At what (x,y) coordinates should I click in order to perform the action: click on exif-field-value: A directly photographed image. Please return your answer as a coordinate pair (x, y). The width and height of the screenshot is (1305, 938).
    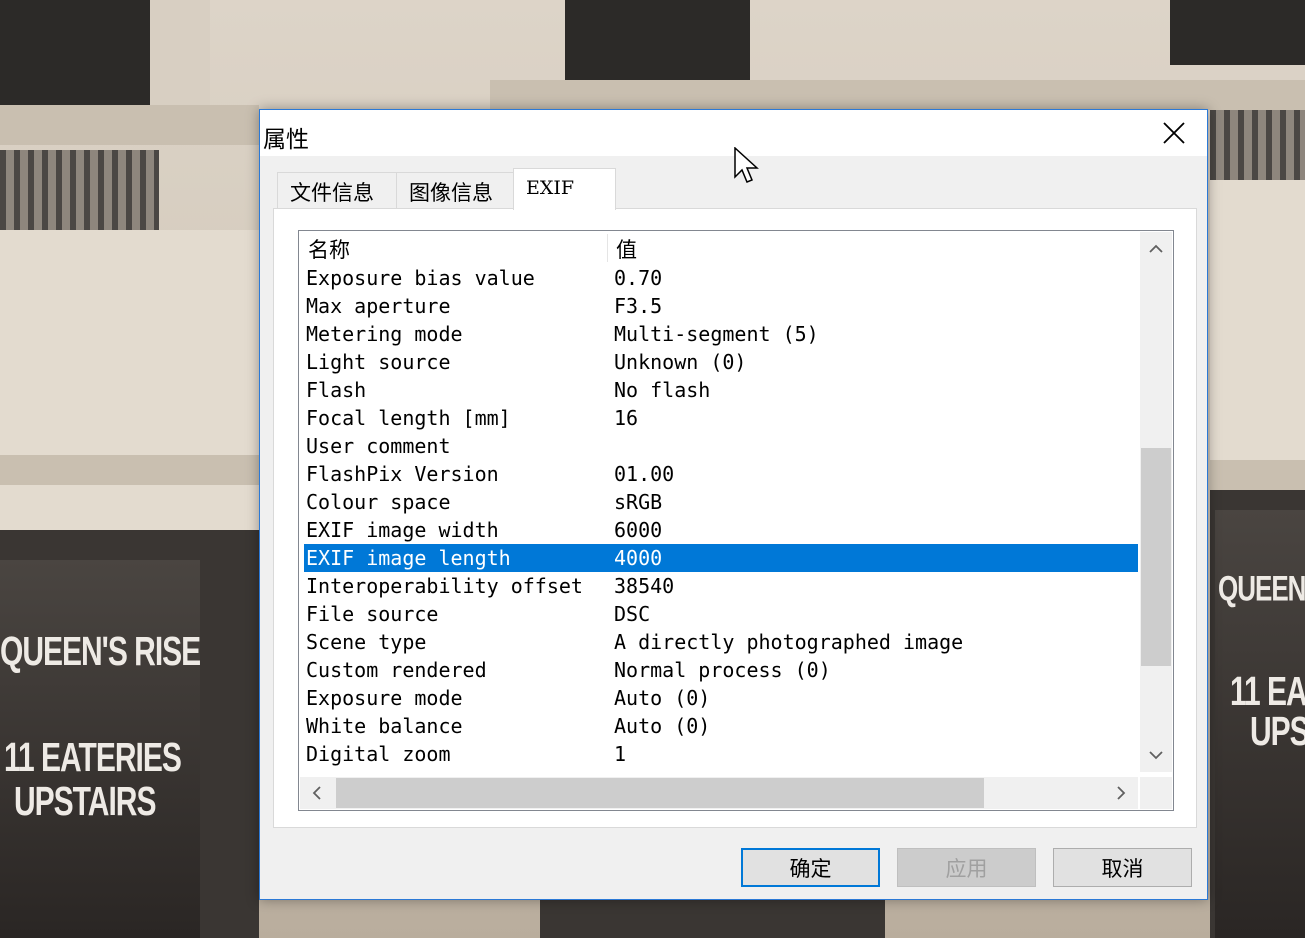
    Looking at the image, I should click on (789, 642).